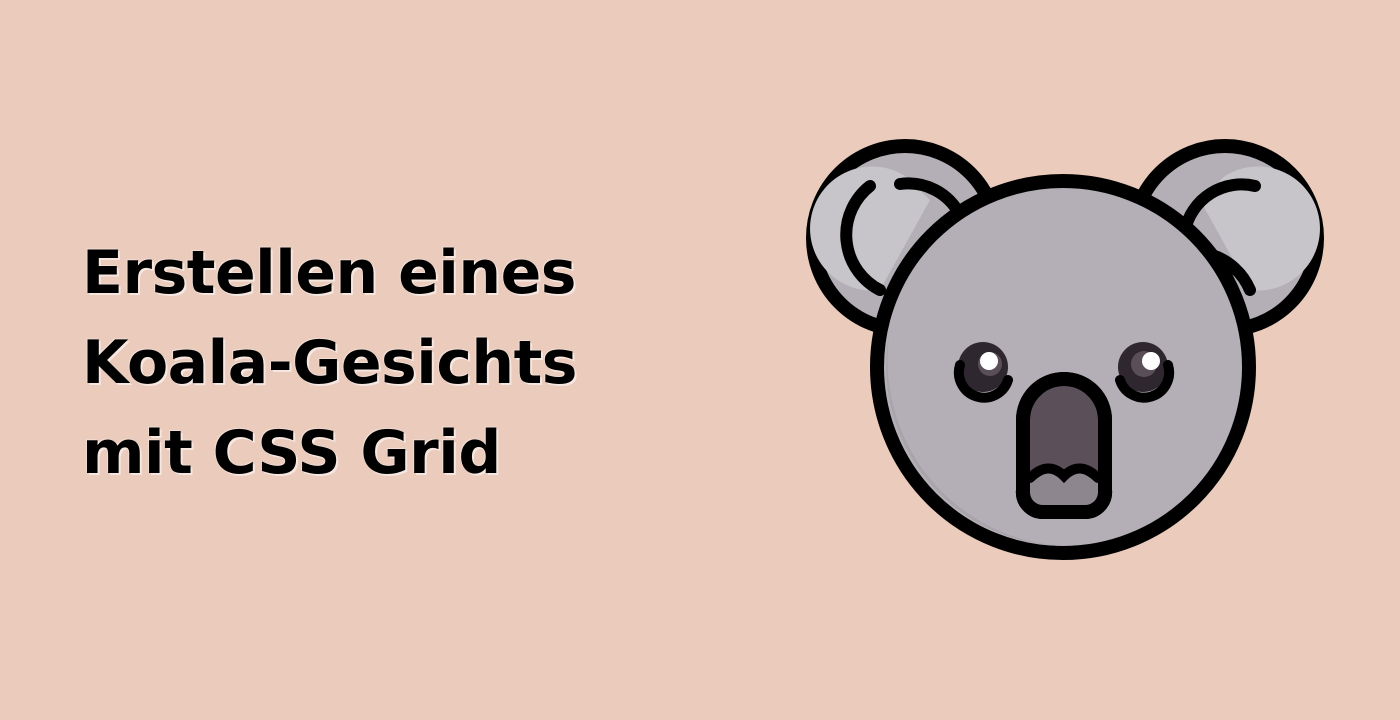 This screenshot has height=720, width=1400. Describe the element at coordinates (330, 363) in the screenshot. I see `title-line-2: Koala-Gesichts` at that location.